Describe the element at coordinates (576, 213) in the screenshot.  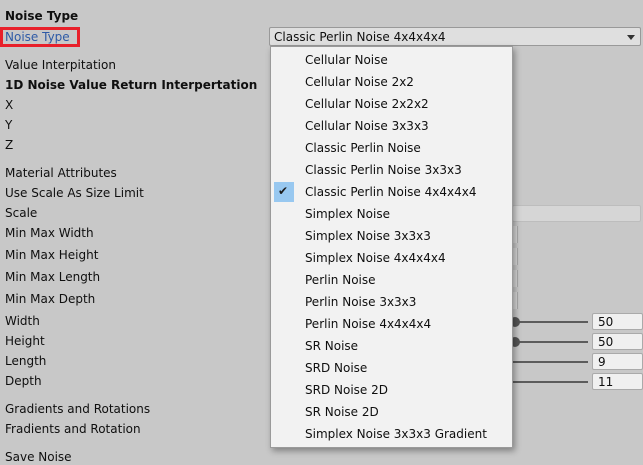
I see `scale-field` at that location.